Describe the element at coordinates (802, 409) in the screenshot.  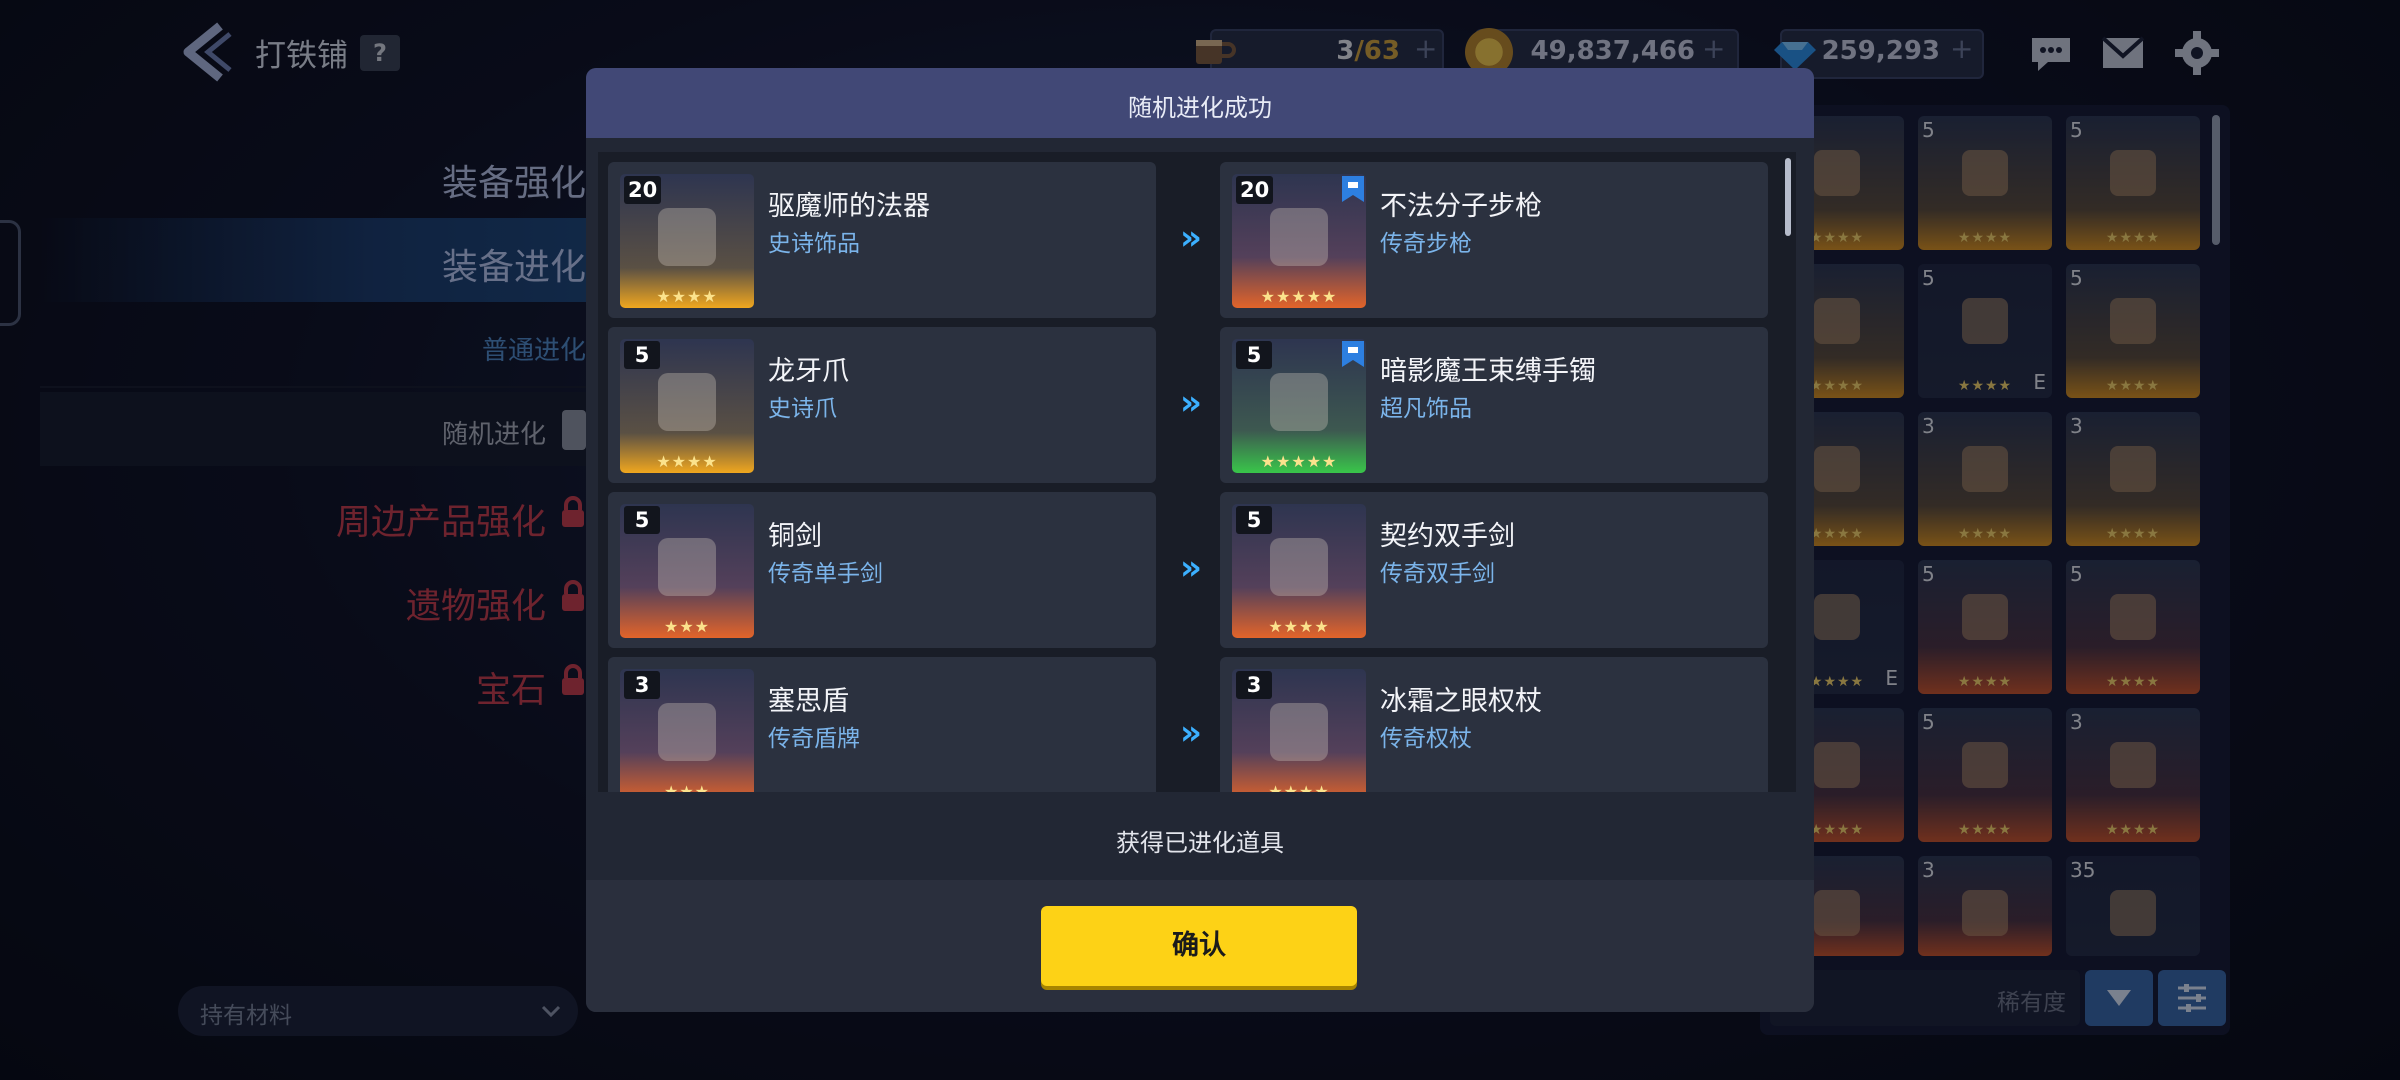
I see `item-type: 史诗爪` at that location.